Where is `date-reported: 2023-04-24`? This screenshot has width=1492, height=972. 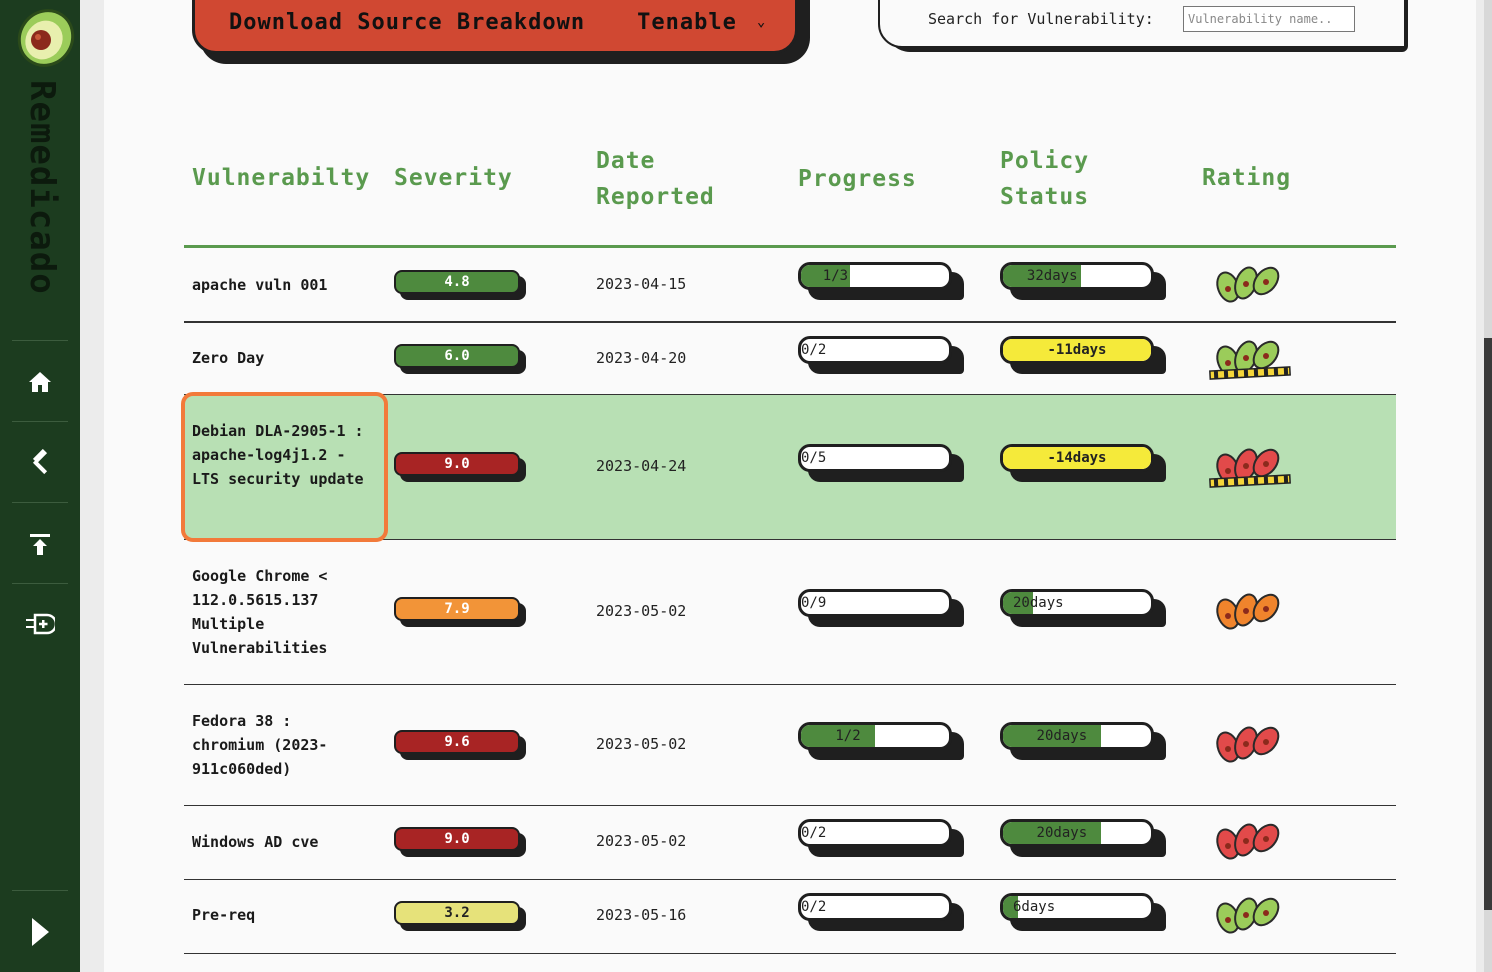 date-reported: 2023-04-24 is located at coordinates (641, 466).